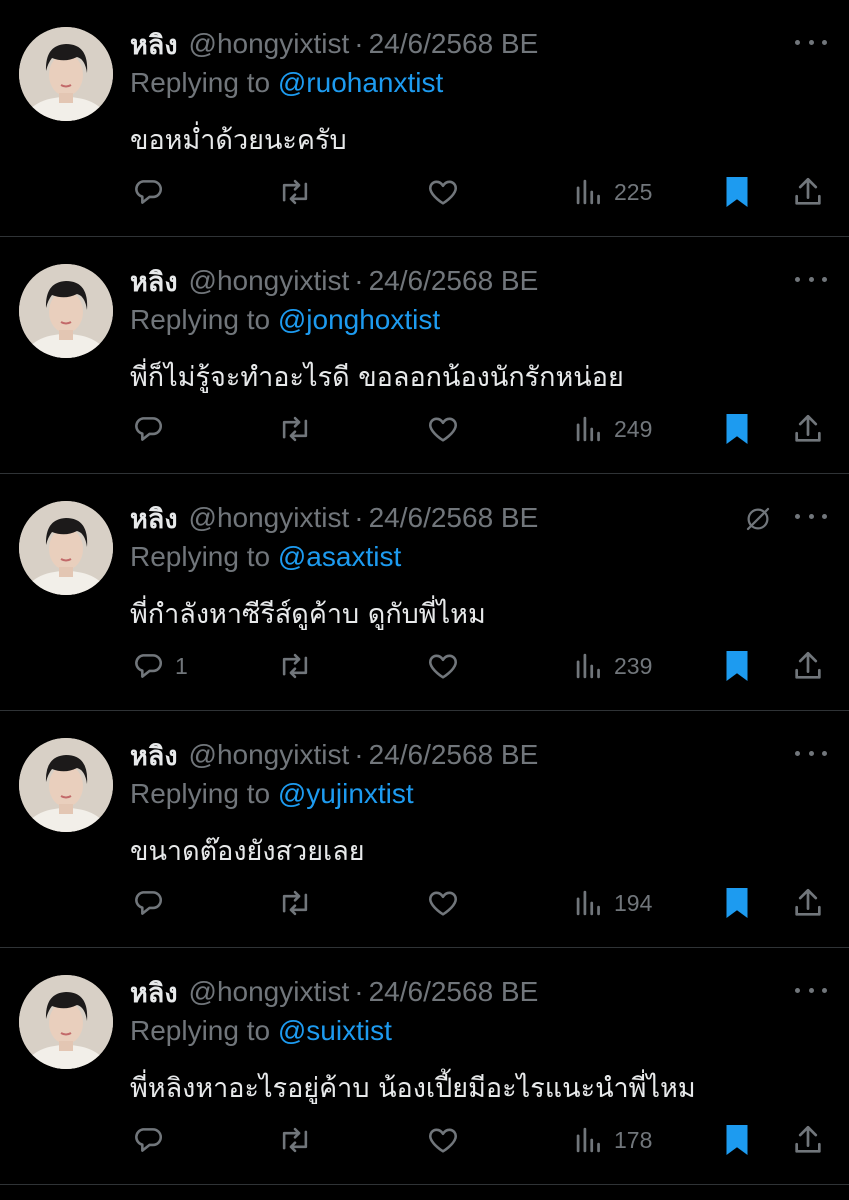 The height and width of the screenshot is (1200, 849). What do you see at coordinates (633, 428) in the screenshot?
I see `views-count: 249` at bounding box center [633, 428].